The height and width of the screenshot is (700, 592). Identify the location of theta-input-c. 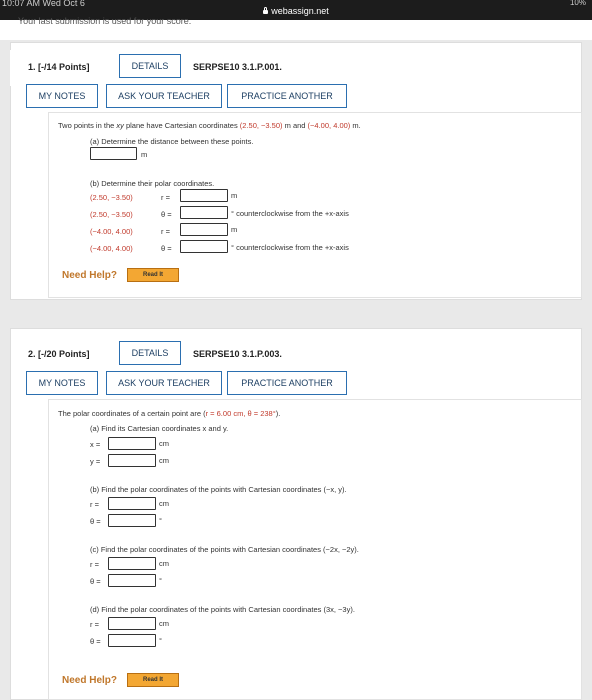
(132, 580).